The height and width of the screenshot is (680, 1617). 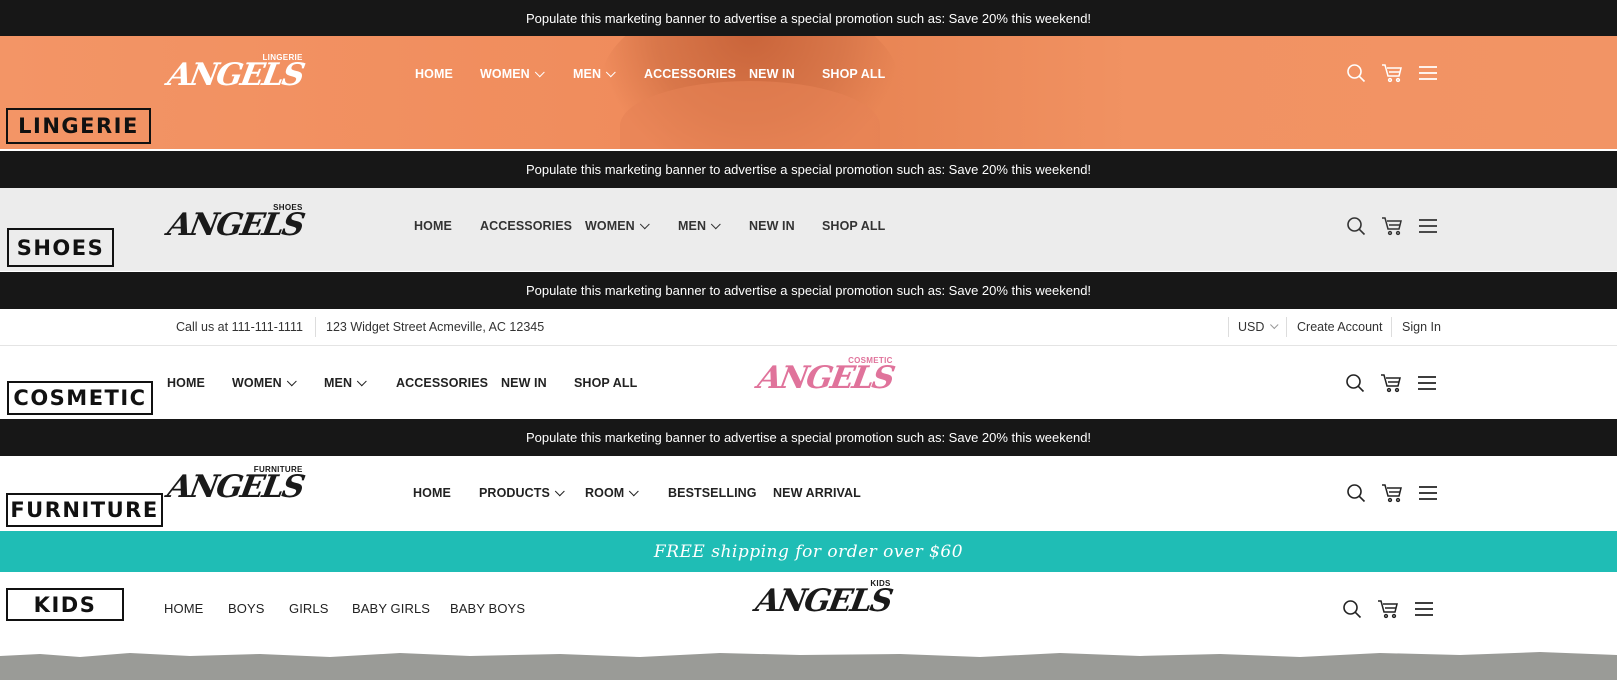 I want to click on torn-paper-border, so click(x=808, y=666).